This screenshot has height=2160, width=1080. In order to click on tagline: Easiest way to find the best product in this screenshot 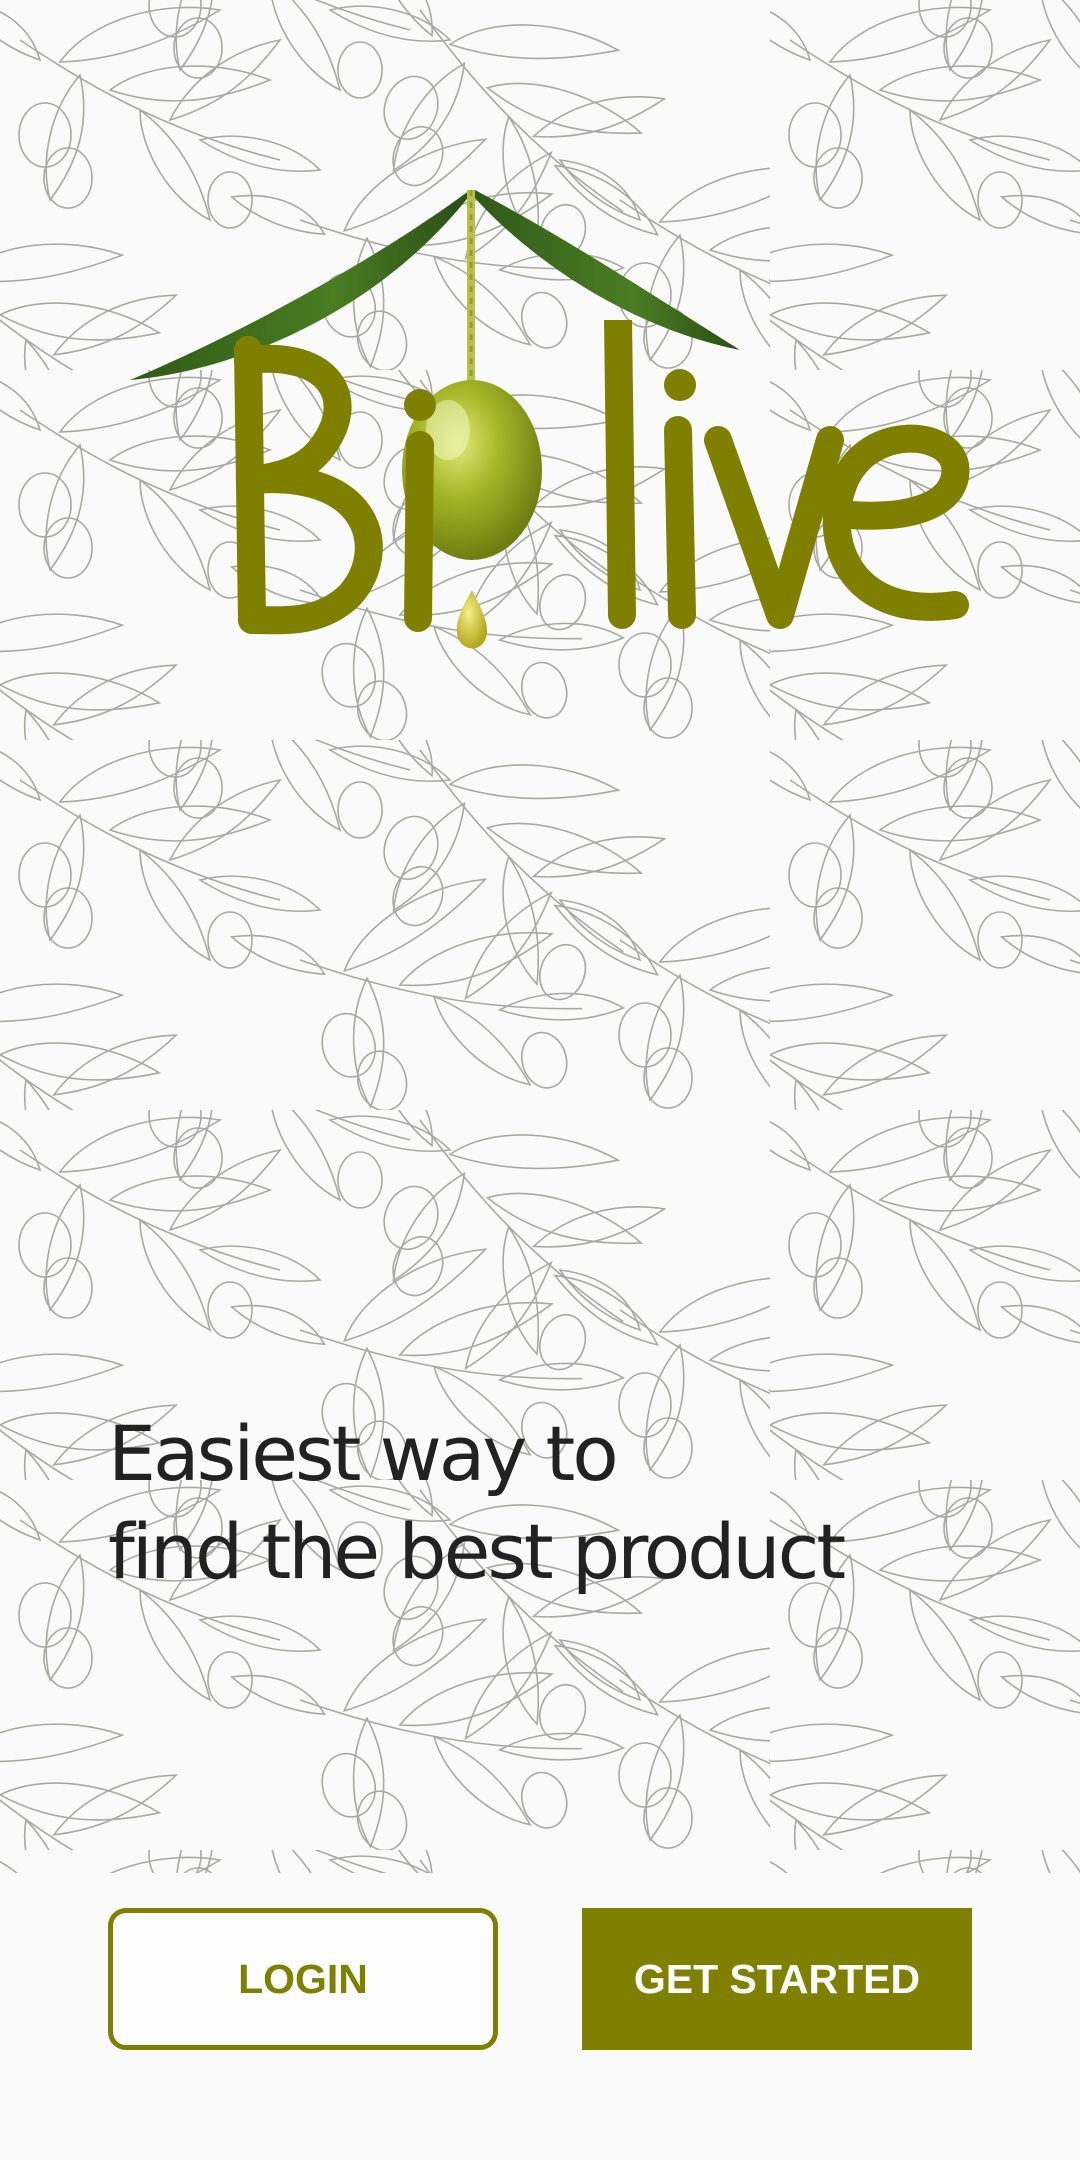, I will do `click(548, 1503)`.